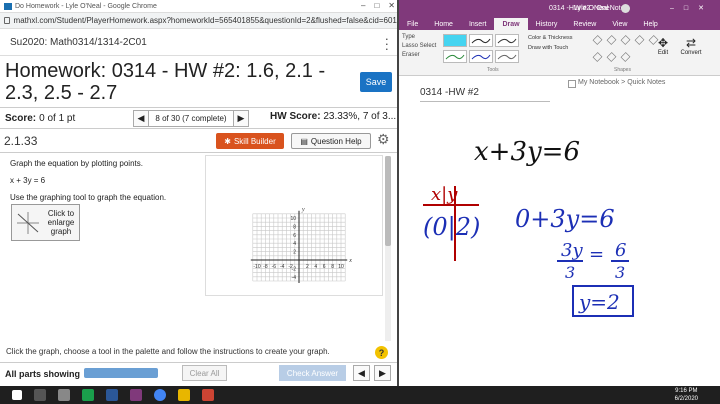 The height and width of the screenshot is (404, 720). I want to click on pen-black, so click(481, 40).